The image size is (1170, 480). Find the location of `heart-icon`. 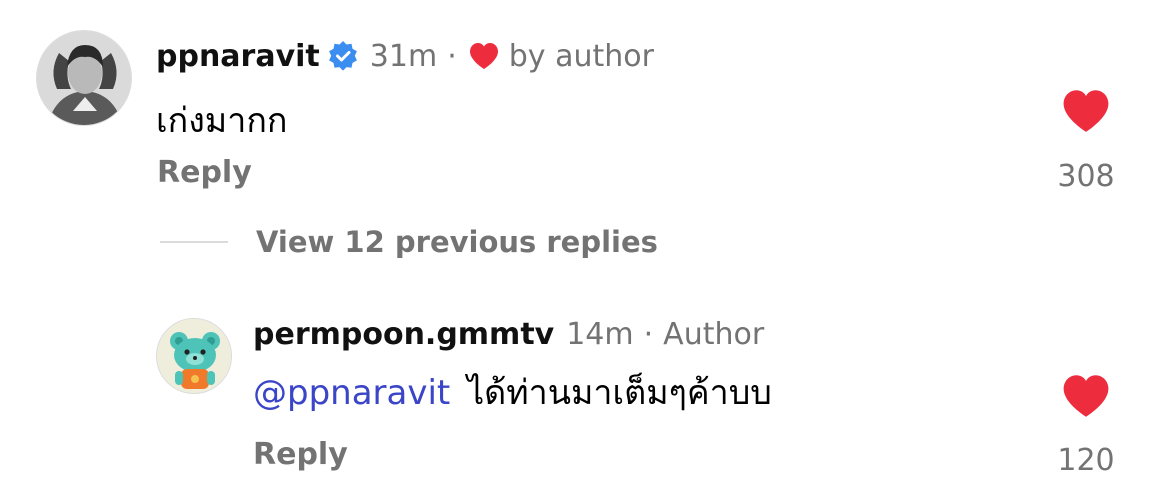

heart-icon is located at coordinates (484, 56).